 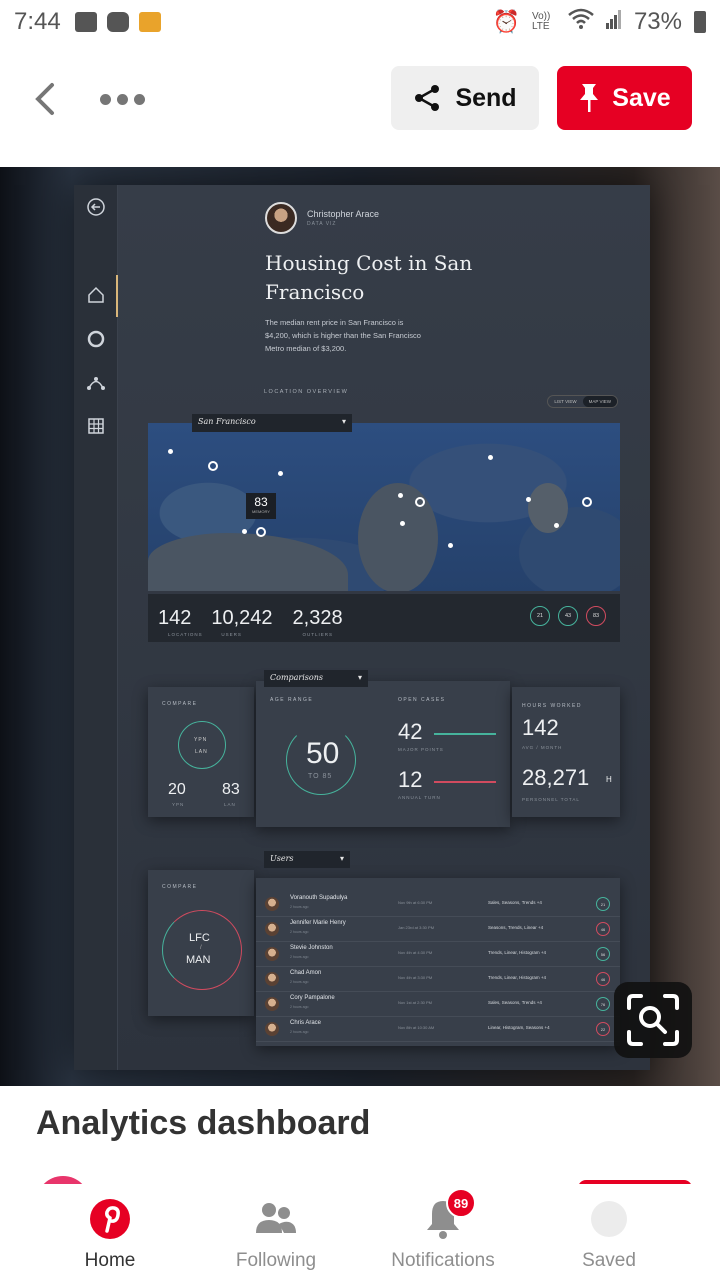 What do you see at coordinates (307, 859) in the screenshot?
I see `users-dropdown: Users ▾` at bounding box center [307, 859].